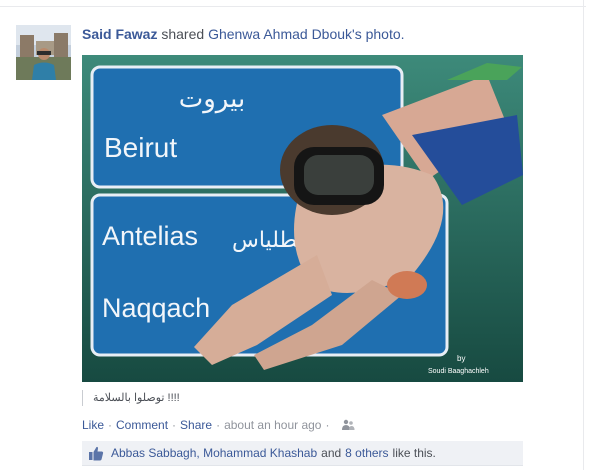  I want to click on story-verb: shared, so click(183, 34).